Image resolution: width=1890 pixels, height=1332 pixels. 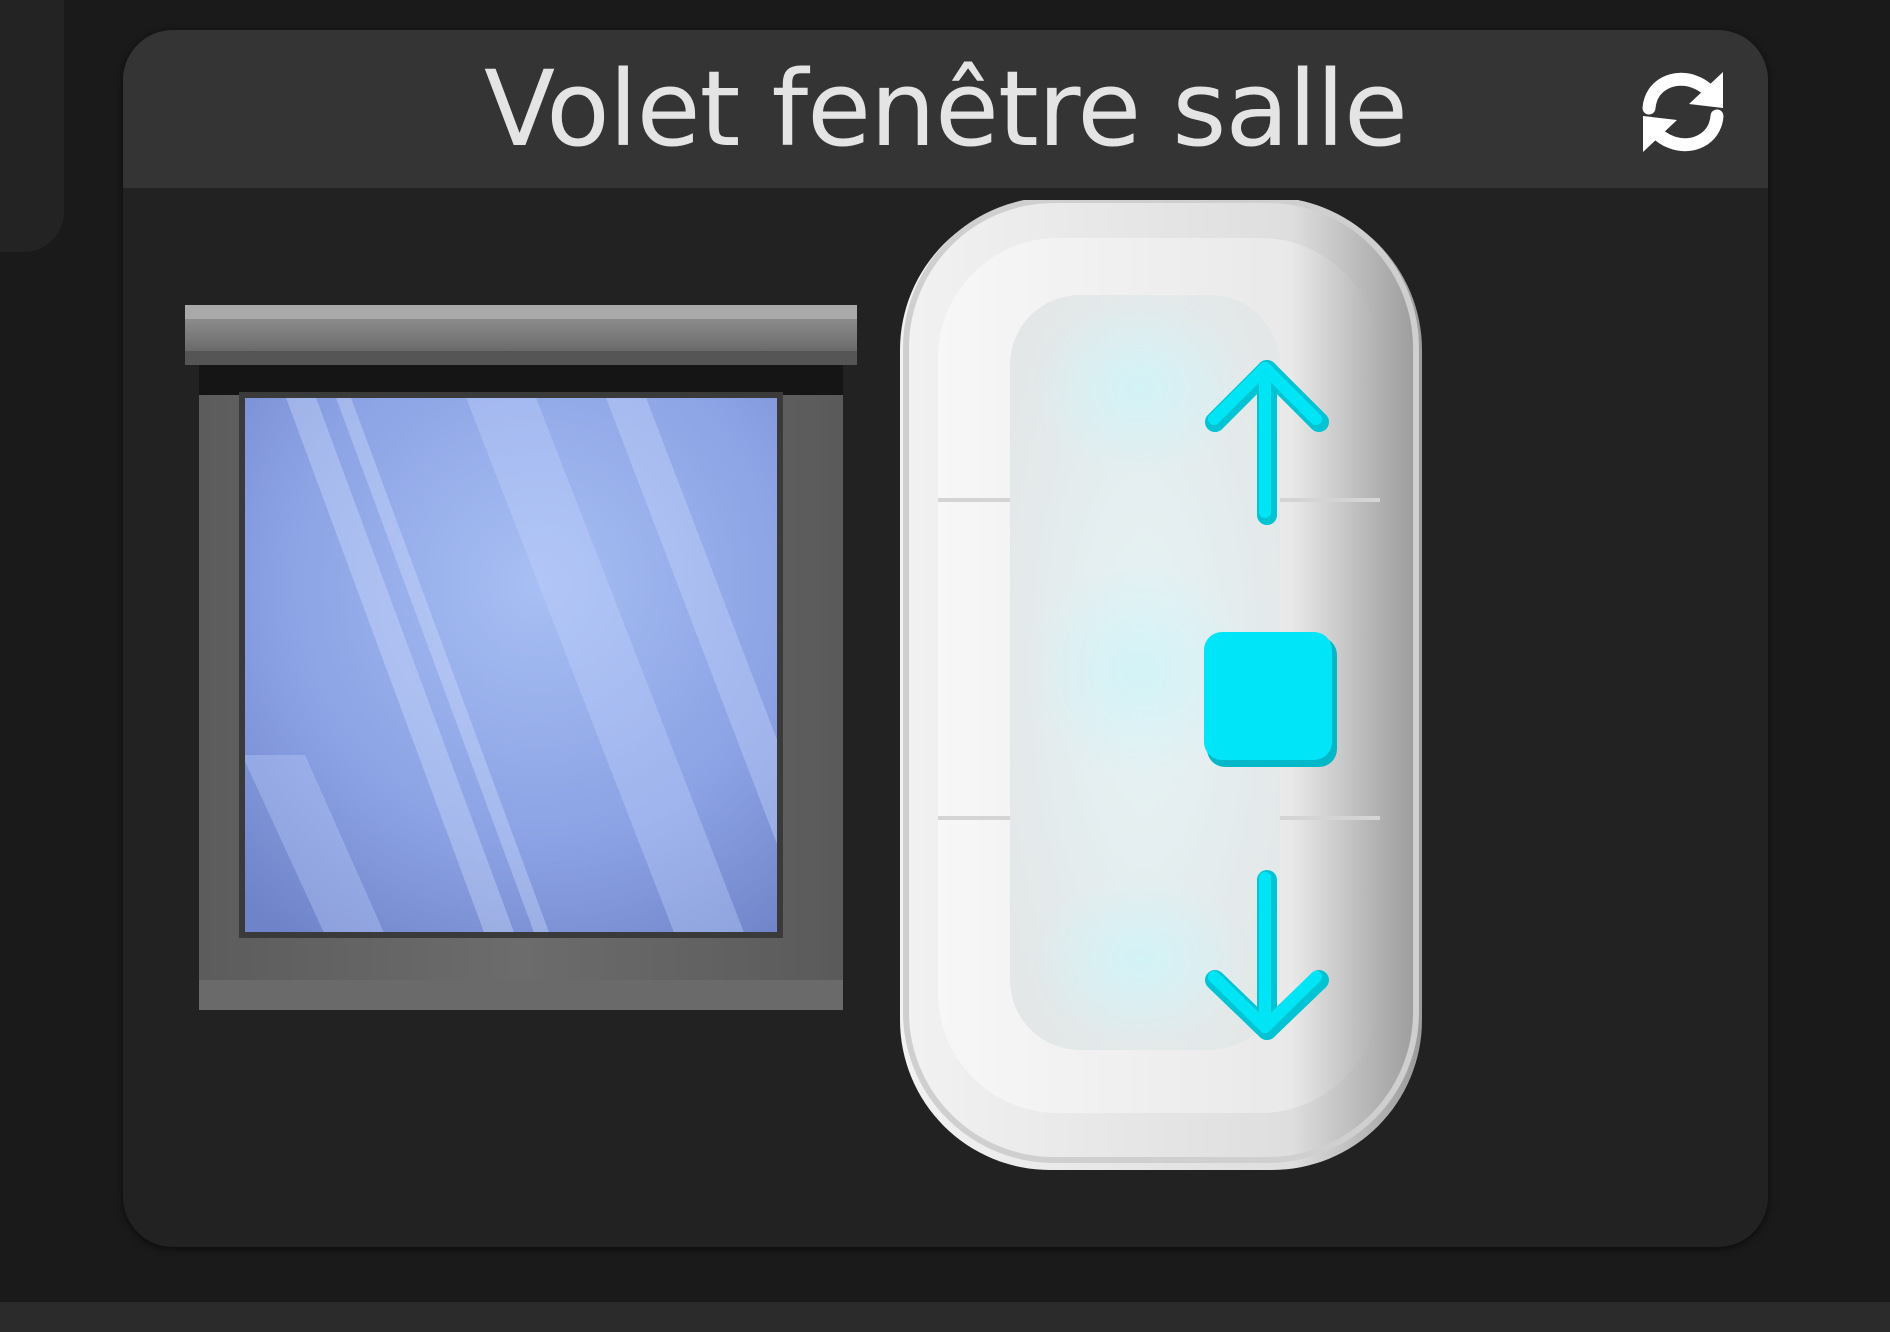 I want to click on open-shutter-button, so click(x=1265, y=437).